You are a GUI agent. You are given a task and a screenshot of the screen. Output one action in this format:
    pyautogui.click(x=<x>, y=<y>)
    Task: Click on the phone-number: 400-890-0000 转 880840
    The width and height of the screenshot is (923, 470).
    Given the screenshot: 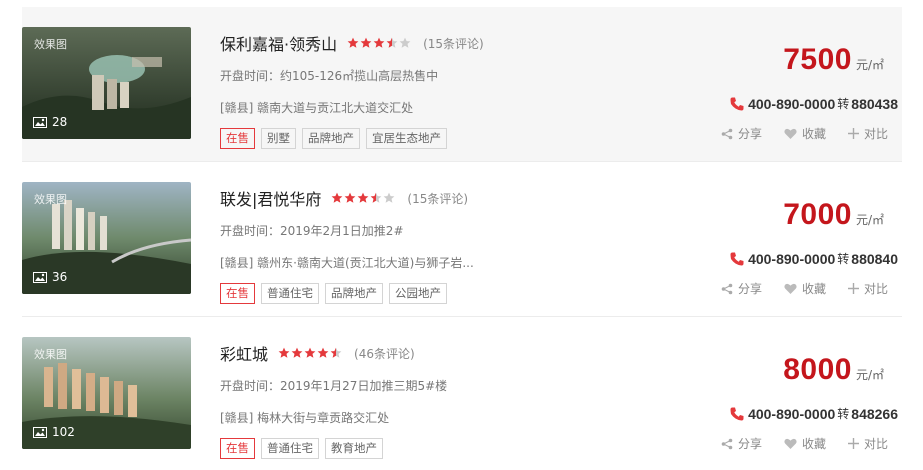 What is the action you would take?
    pyautogui.click(x=813, y=258)
    